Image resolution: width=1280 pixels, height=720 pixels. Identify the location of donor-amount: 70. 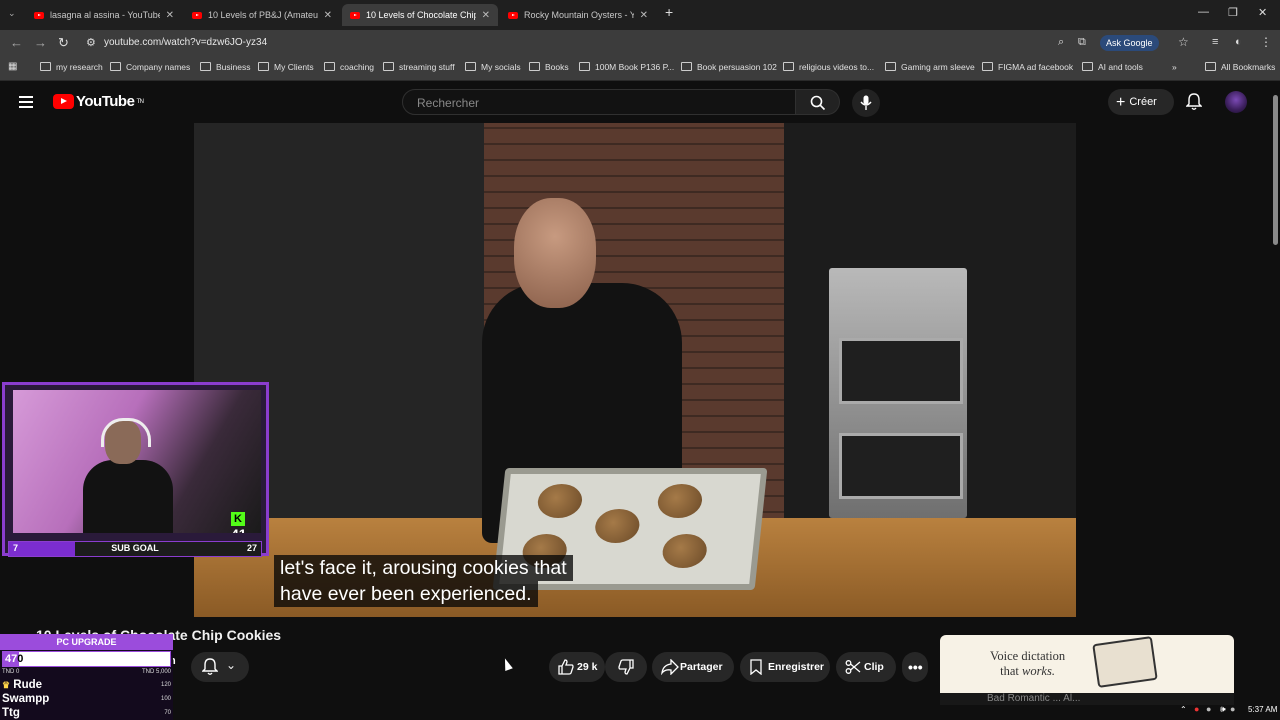
(167, 713).